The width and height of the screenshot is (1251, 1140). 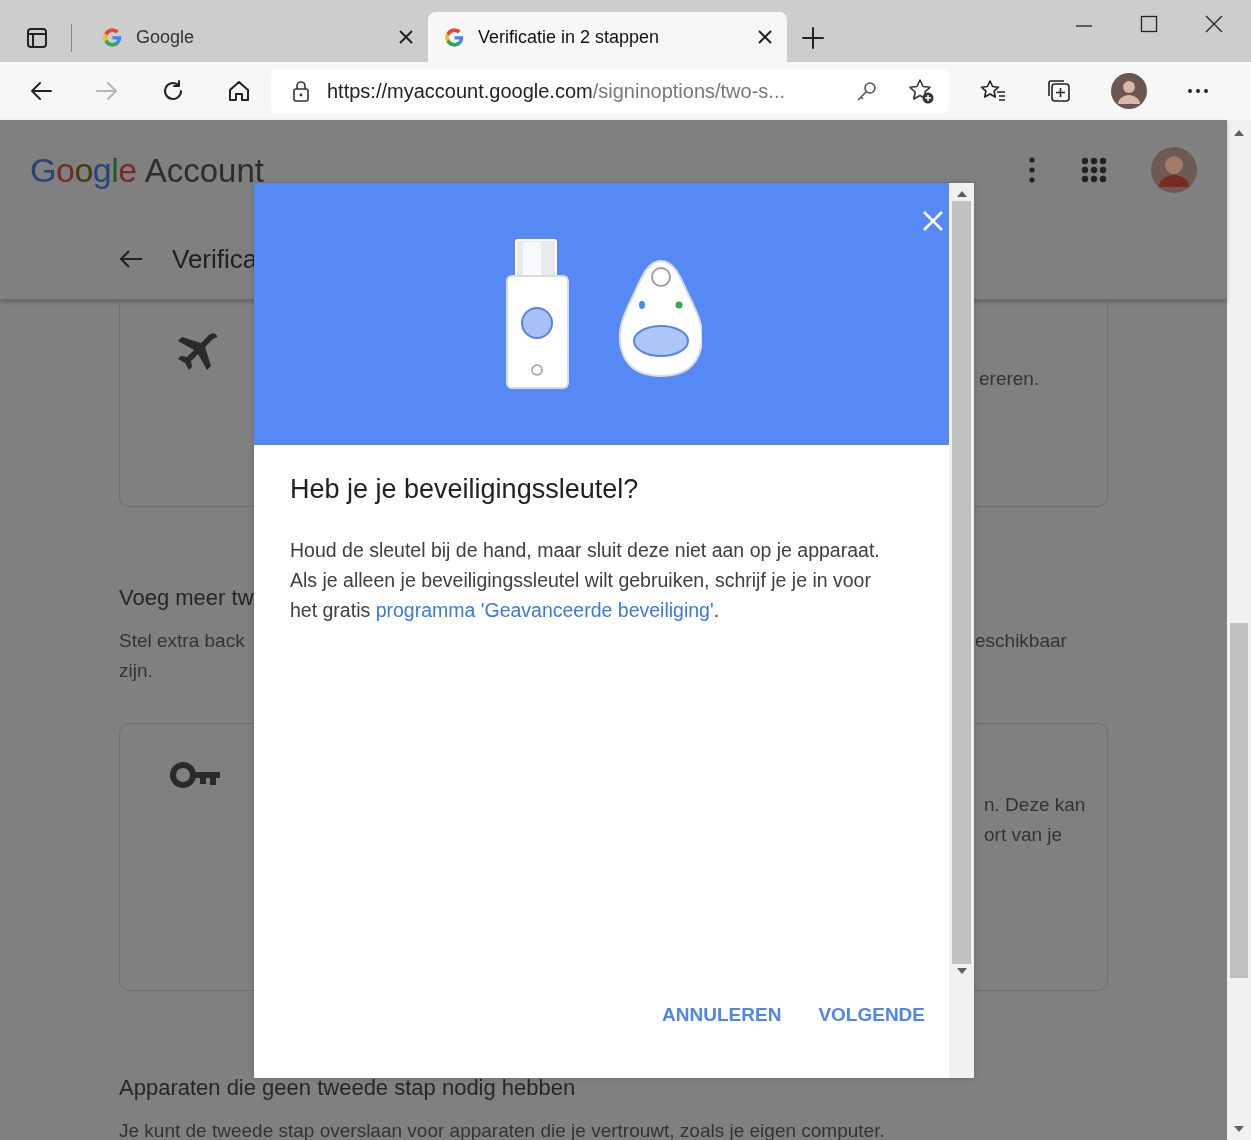 What do you see at coordinates (585, 551) in the screenshot?
I see `paragraph: Houd de sleutel bij de hand, maar sluit deze niet aan op je apparaat.` at bounding box center [585, 551].